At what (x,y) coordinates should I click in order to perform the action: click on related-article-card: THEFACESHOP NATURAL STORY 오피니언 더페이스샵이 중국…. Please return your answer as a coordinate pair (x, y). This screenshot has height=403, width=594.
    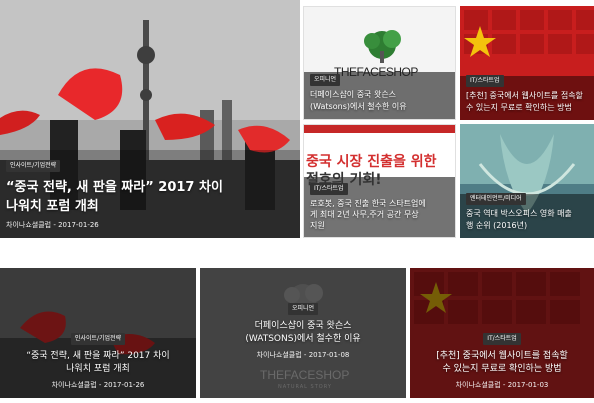
    Looking at the image, I should click on (303, 333).